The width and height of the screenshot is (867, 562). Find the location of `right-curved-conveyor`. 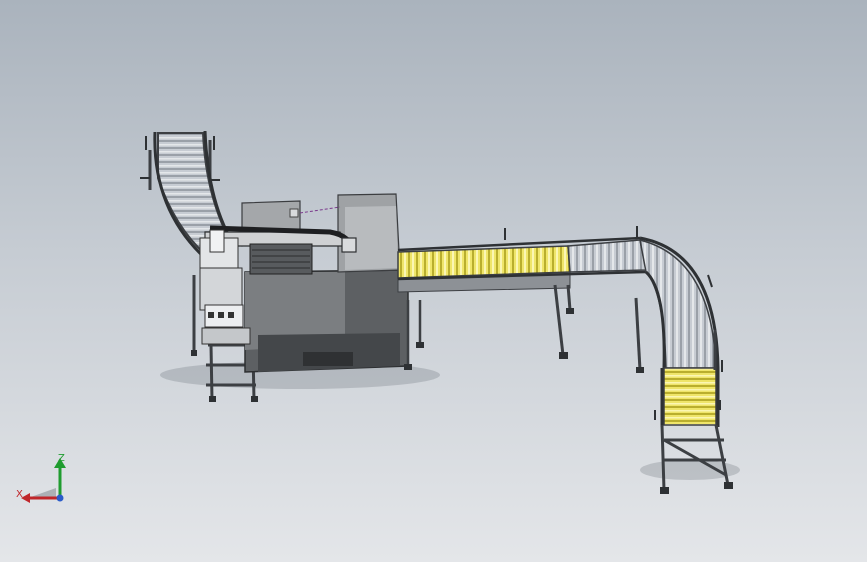

right-curved-conveyor is located at coordinates (683, 365).